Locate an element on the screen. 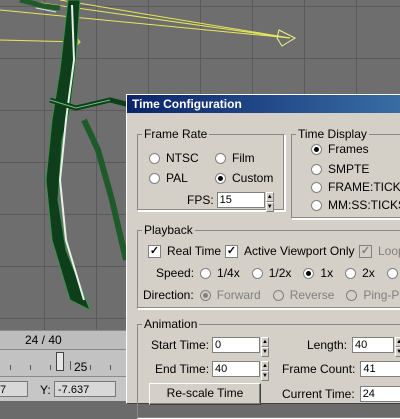 This screenshot has width=400, height=419. length-spinner-arrows: ▲ ▼ is located at coordinates (397, 347).